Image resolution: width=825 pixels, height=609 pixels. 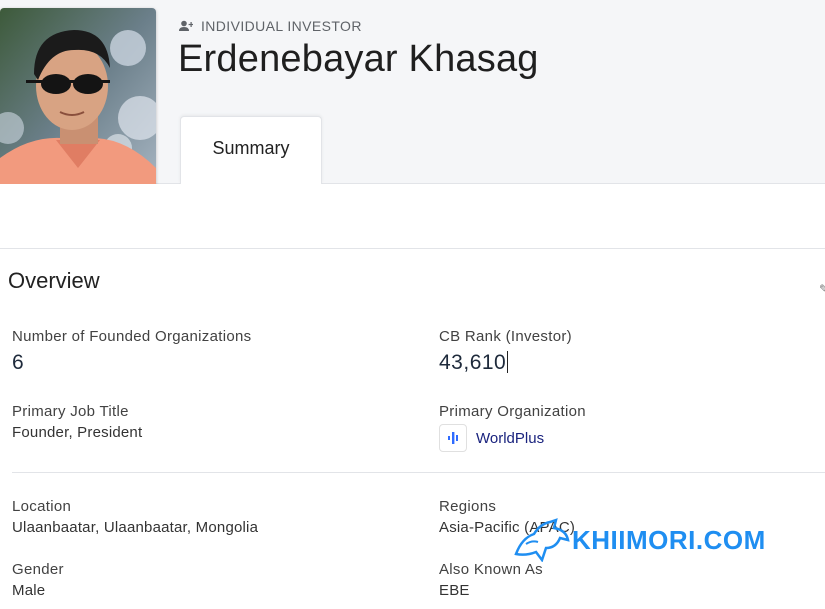 What do you see at coordinates (453, 438) in the screenshot?
I see `worldplus-logo-icon` at bounding box center [453, 438].